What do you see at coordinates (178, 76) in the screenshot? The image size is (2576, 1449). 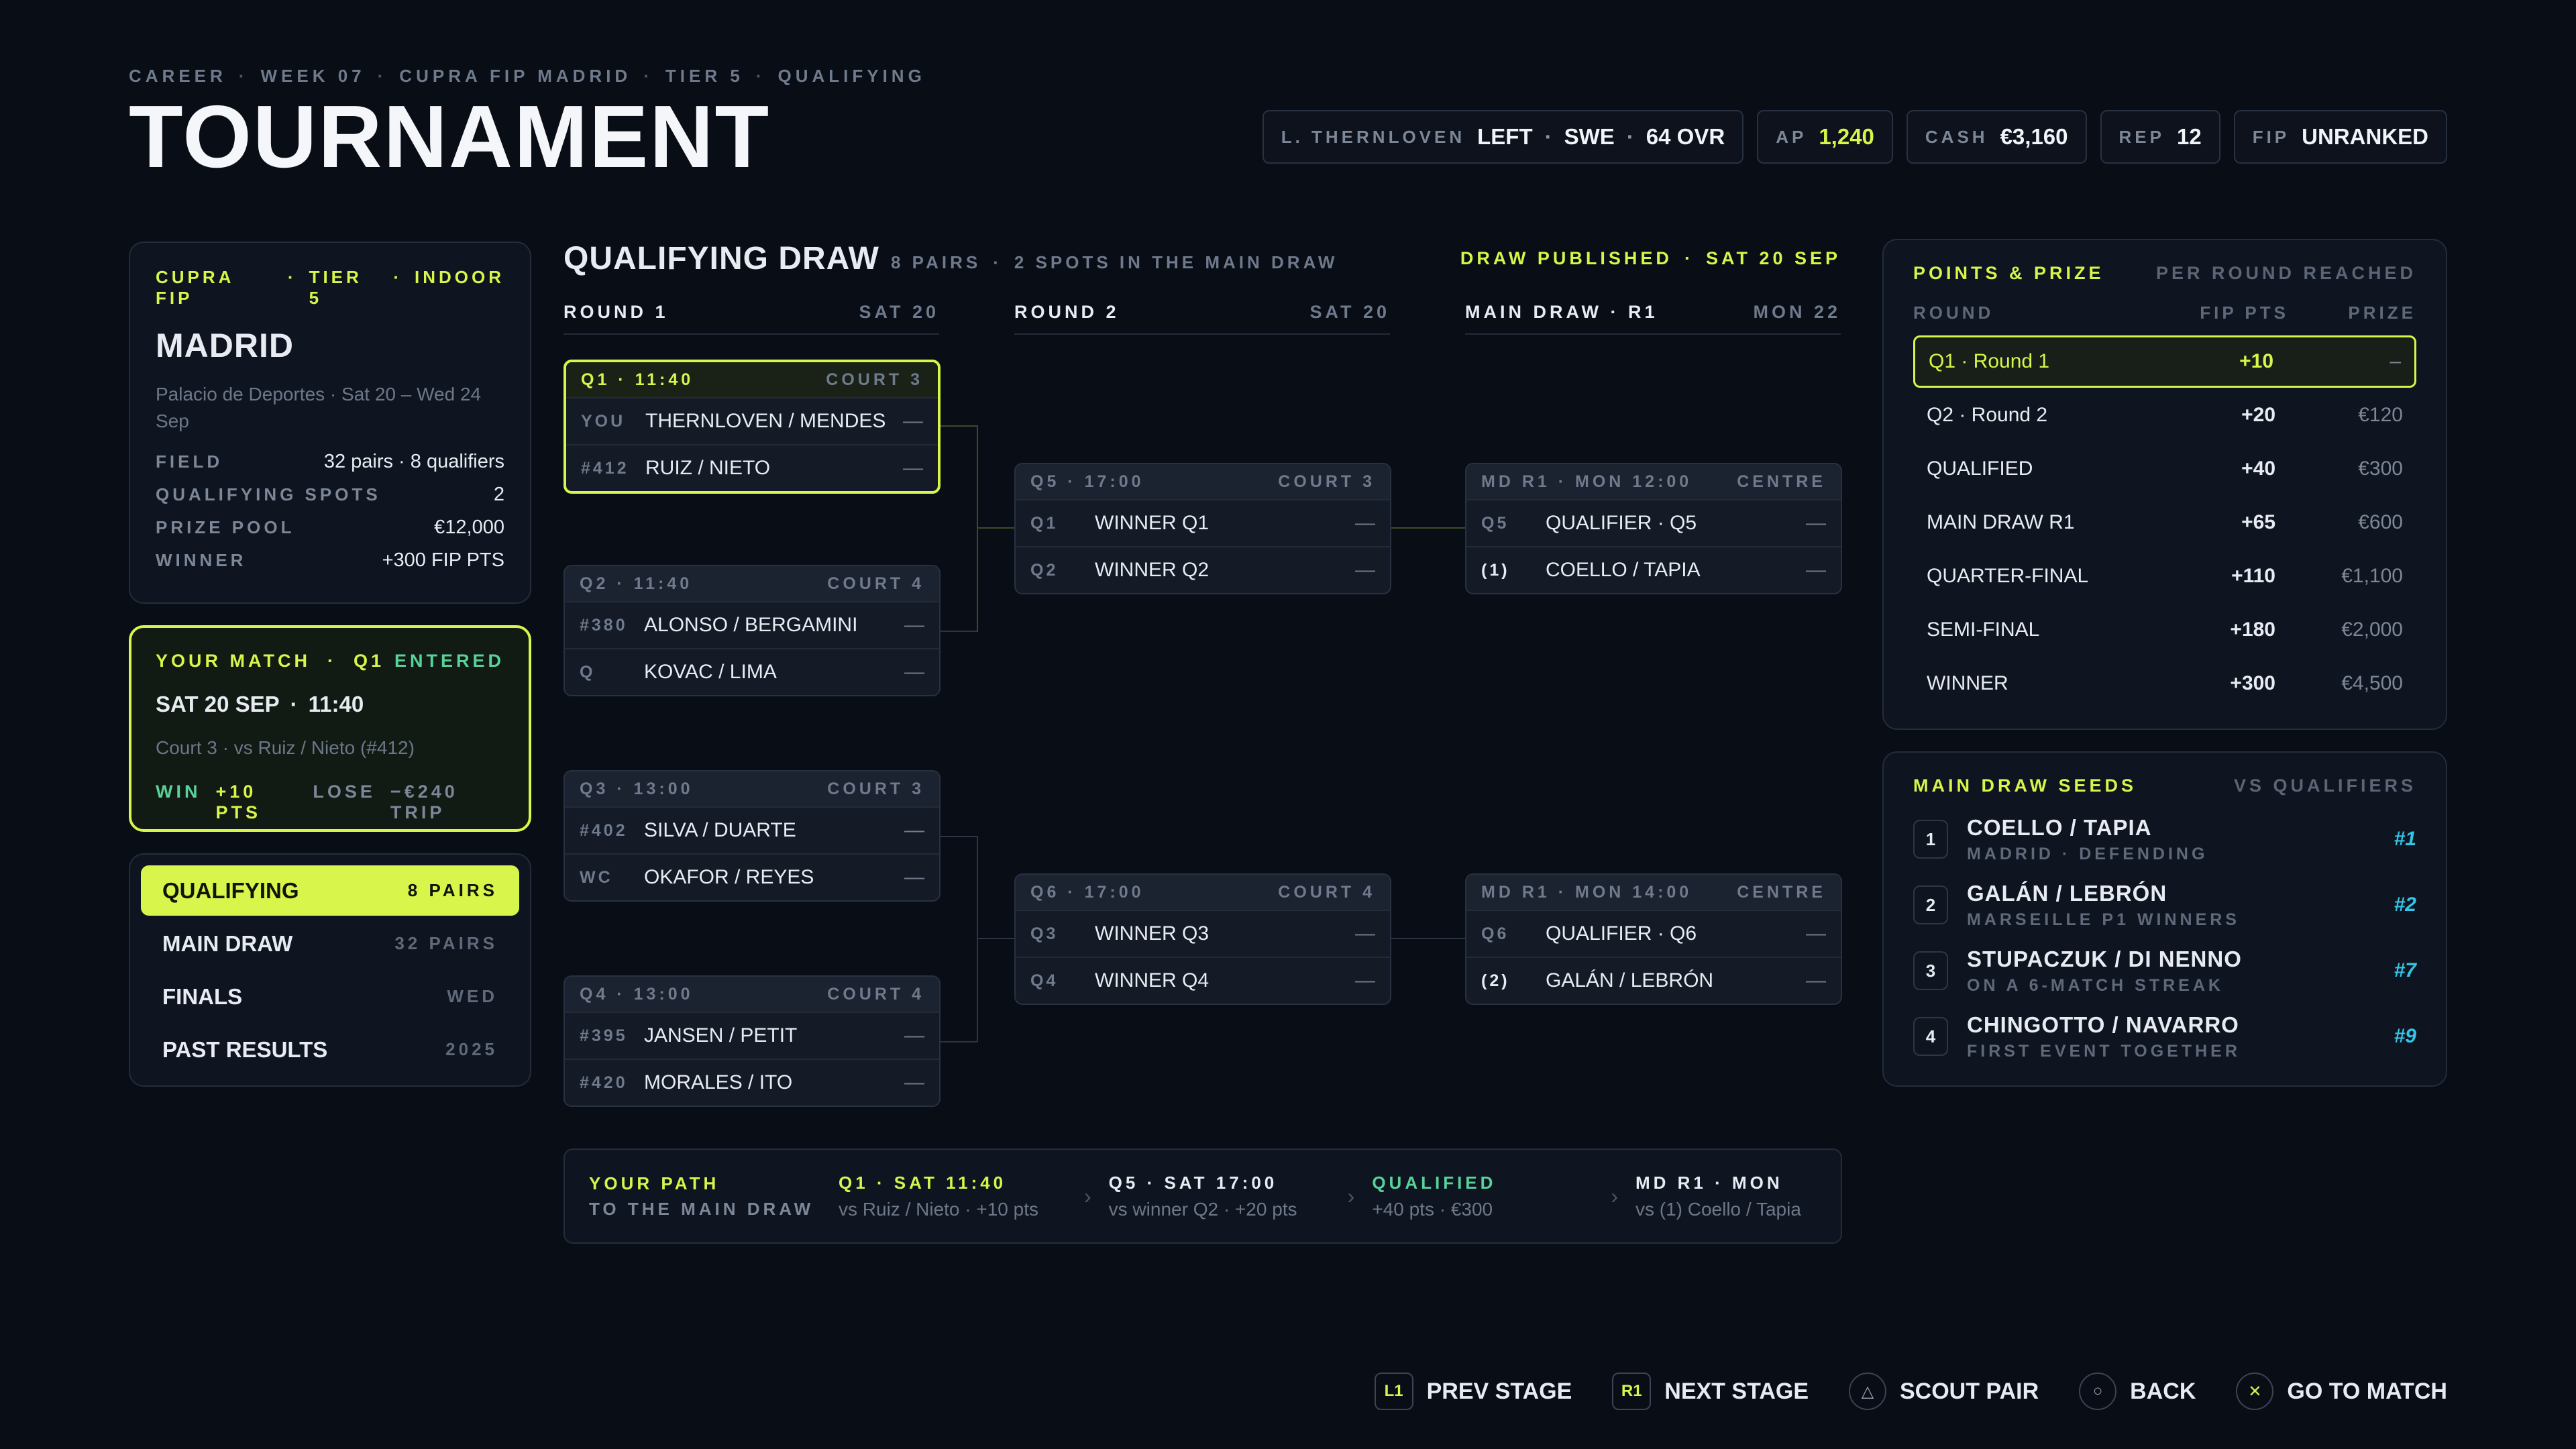 I see `crumb-career: CAREER` at bounding box center [178, 76].